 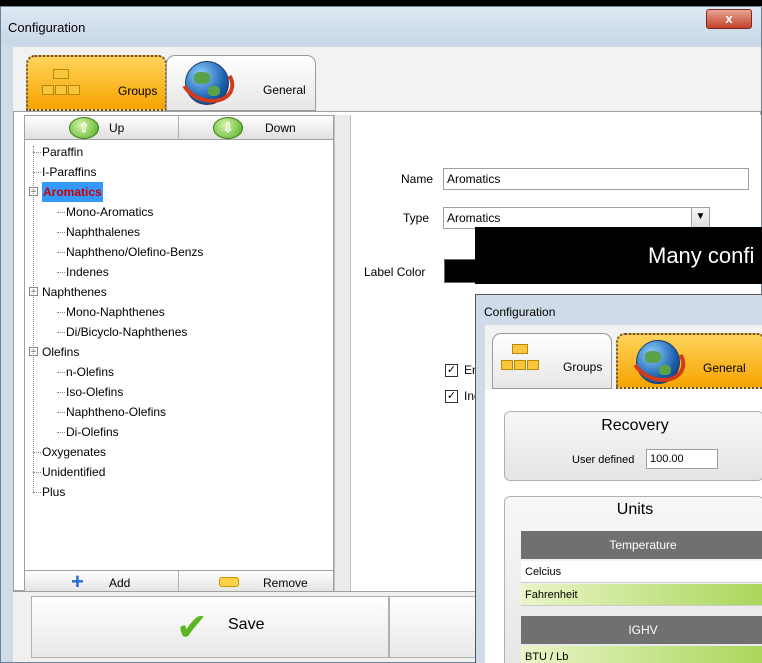 What do you see at coordinates (246, 624) in the screenshot?
I see `save-label: Save` at bounding box center [246, 624].